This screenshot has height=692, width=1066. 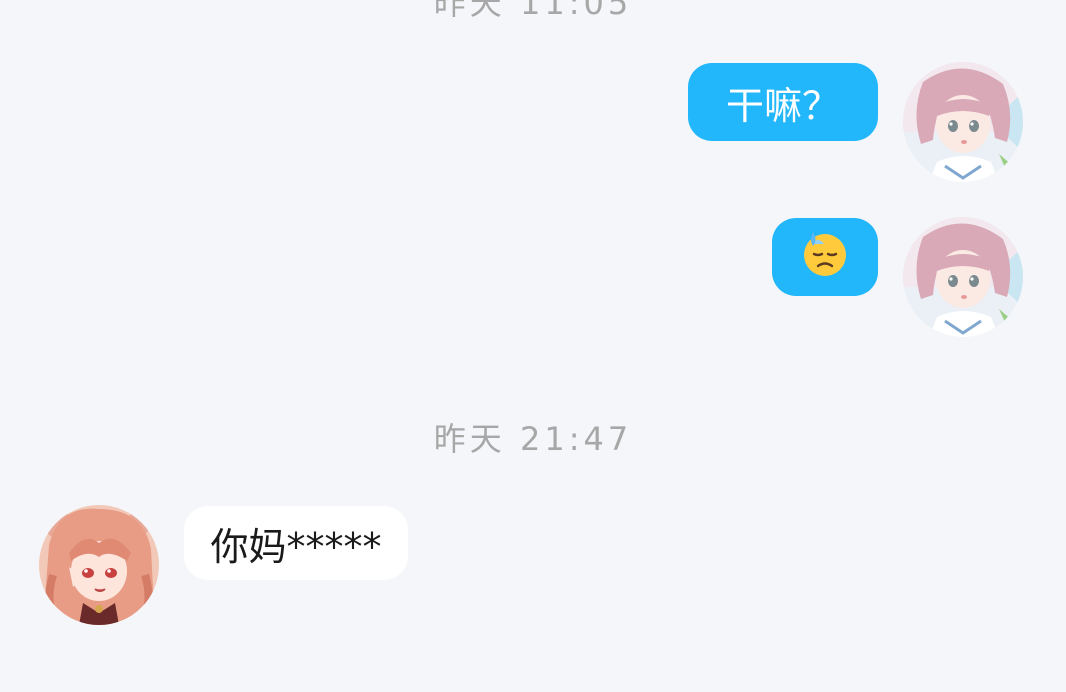 I want to click on outgoing-message-bubble, so click(x=825, y=257).